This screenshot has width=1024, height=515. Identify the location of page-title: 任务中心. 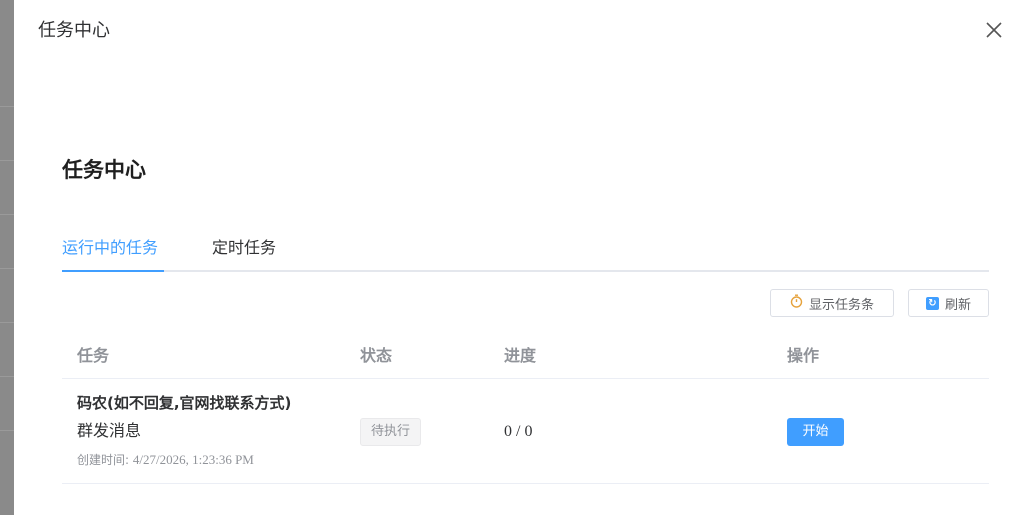
(104, 170).